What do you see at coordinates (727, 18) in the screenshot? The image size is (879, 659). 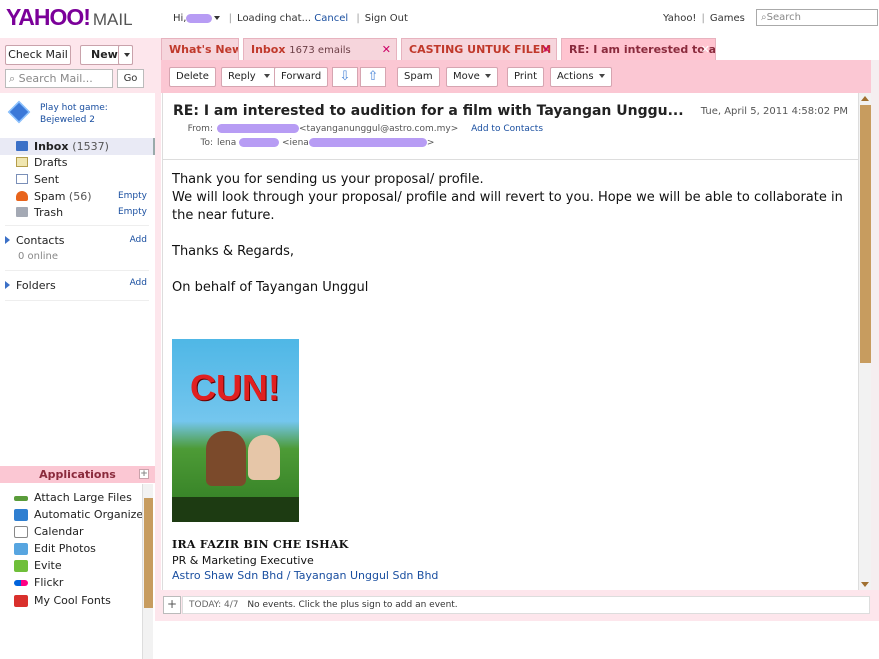 I see `games-link: Games` at bounding box center [727, 18].